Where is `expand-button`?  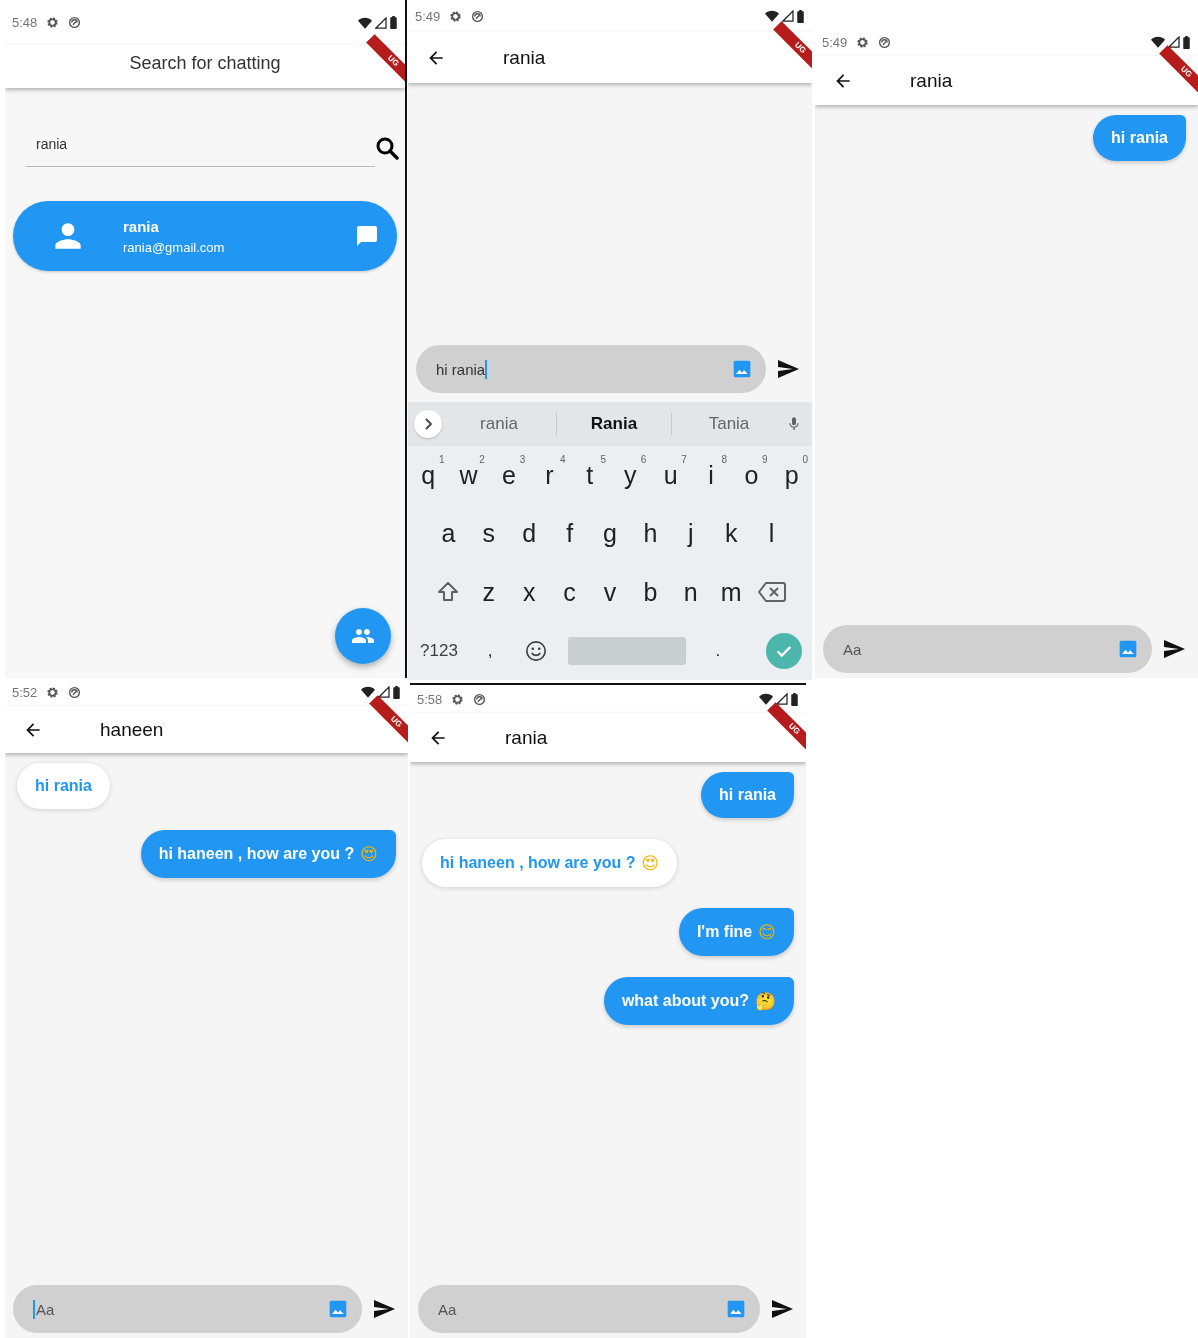 expand-button is located at coordinates (428, 424).